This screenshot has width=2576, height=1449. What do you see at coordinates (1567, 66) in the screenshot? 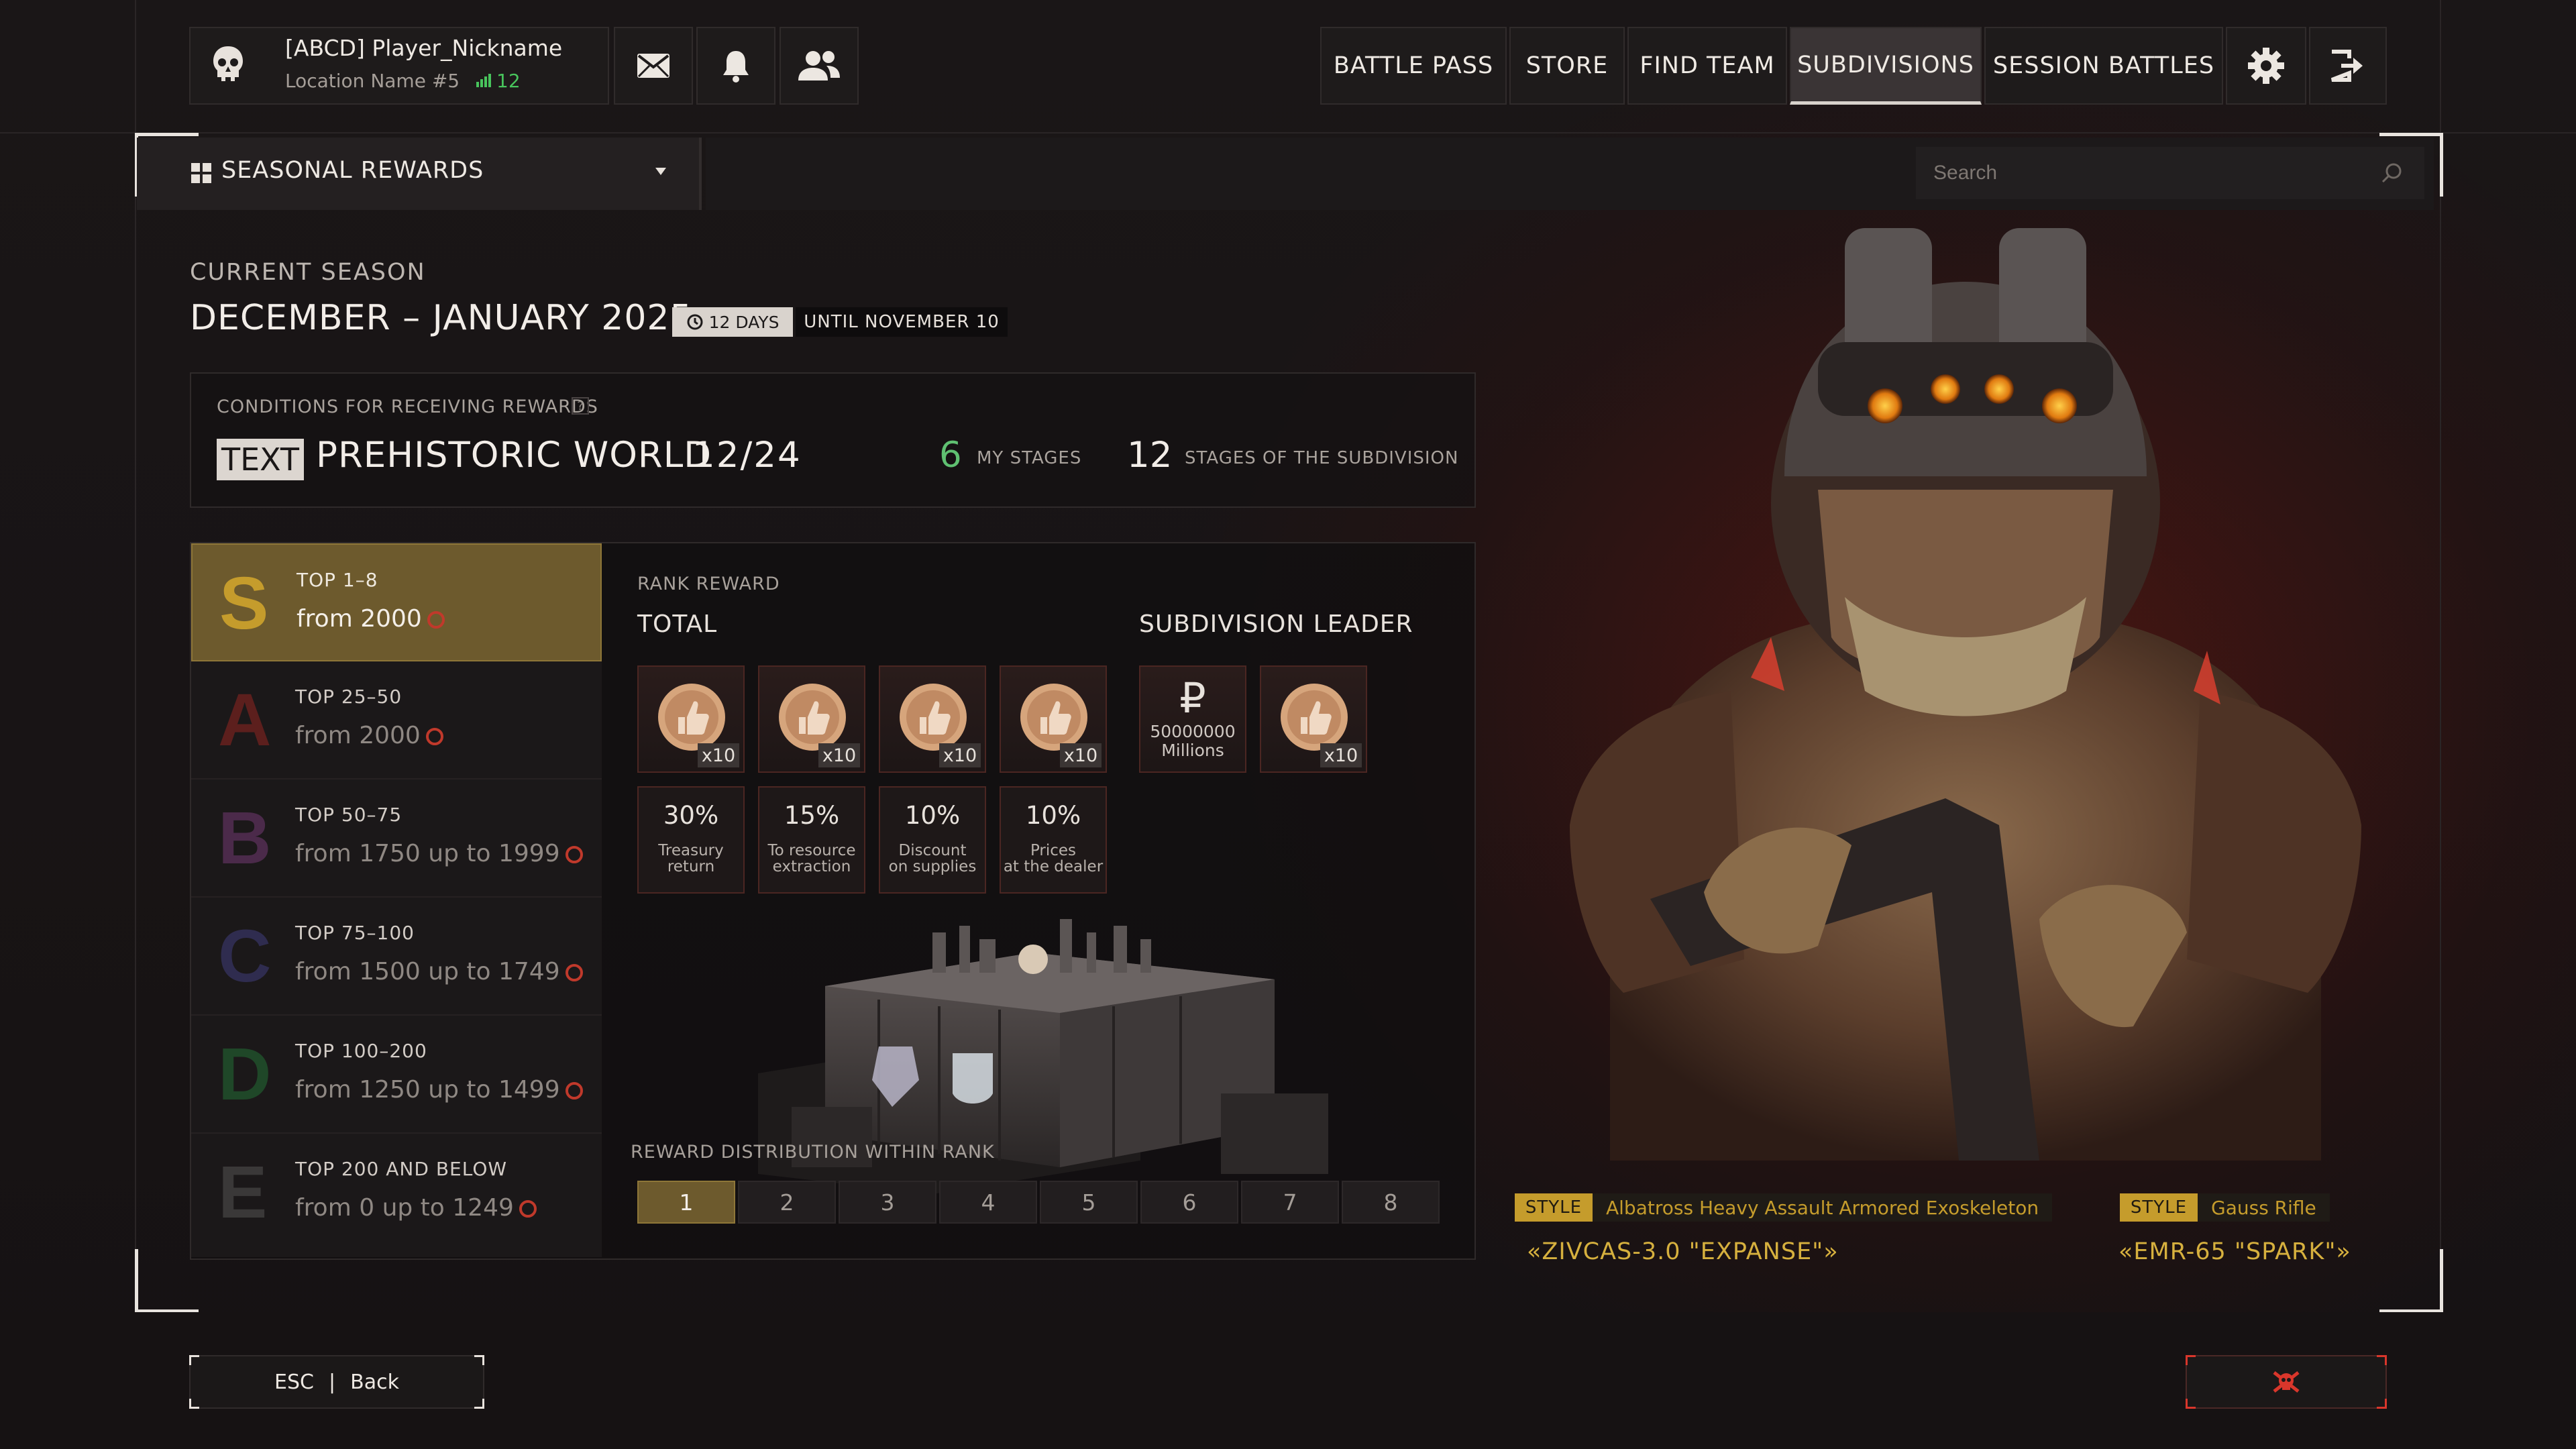
I see `nav-store: STORE` at bounding box center [1567, 66].